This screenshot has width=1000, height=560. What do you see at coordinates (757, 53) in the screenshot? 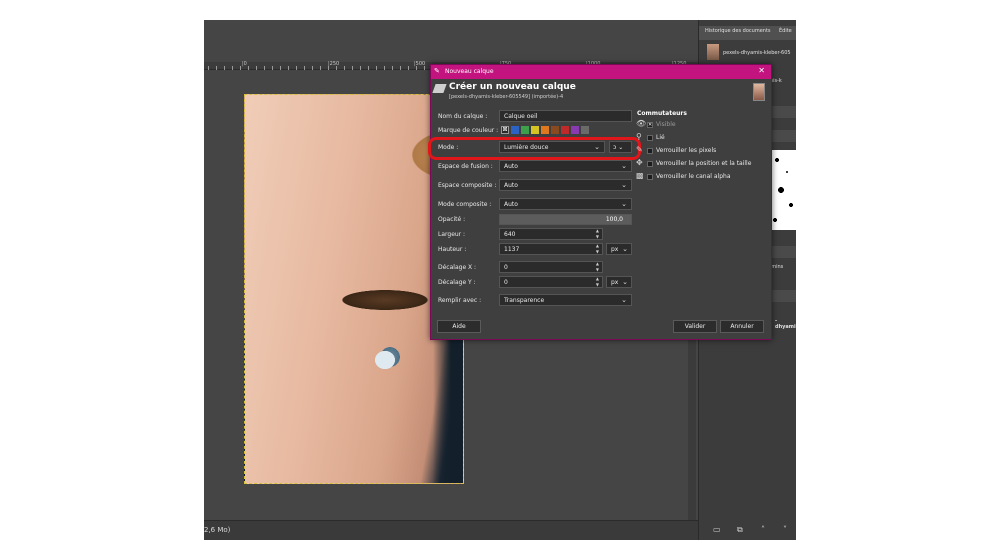
I see `history-item: pexels-dhyamis-kleber-605` at bounding box center [757, 53].